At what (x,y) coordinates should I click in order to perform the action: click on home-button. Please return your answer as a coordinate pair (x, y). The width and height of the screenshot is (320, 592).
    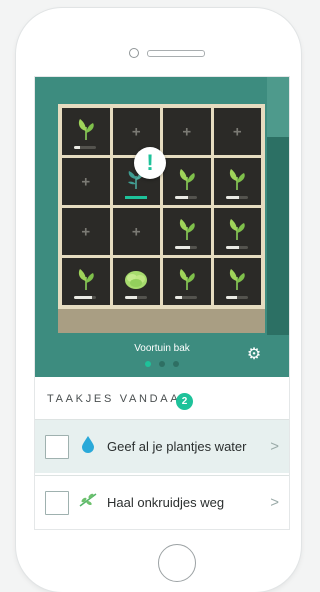
    Looking at the image, I should click on (177, 563).